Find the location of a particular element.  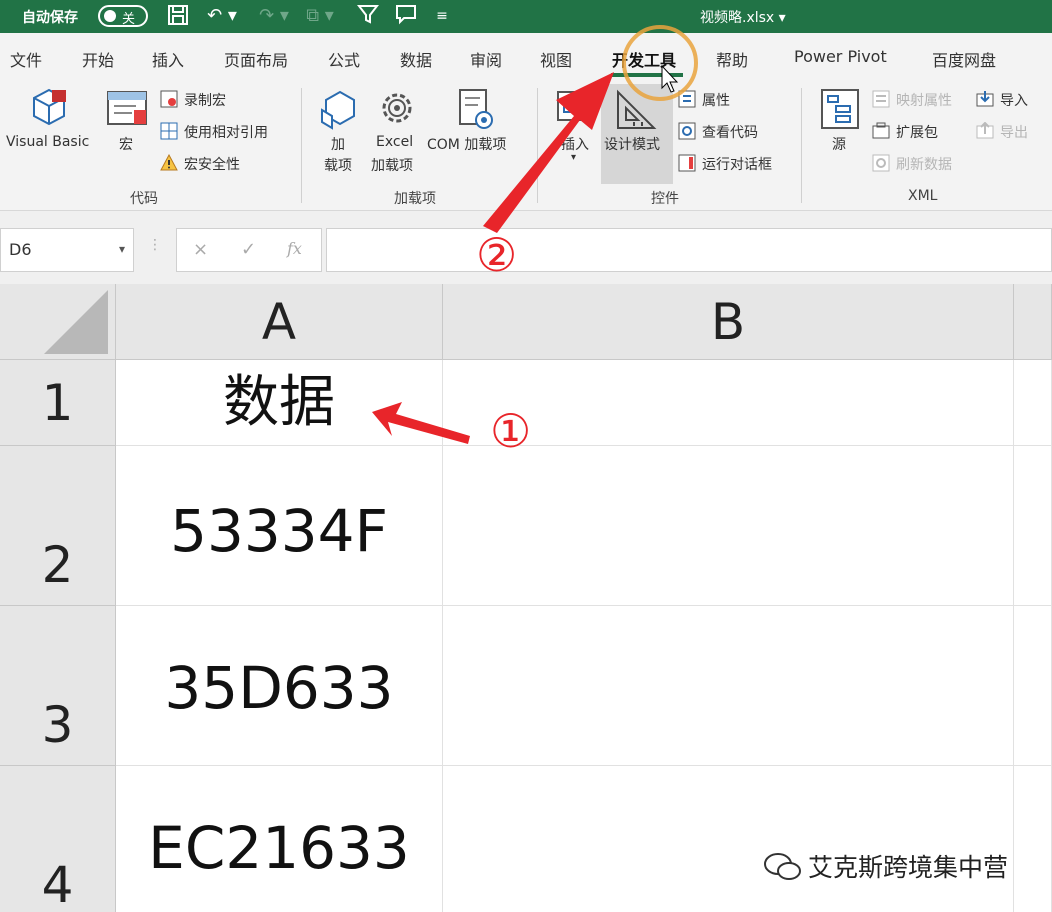

cell-c4 is located at coordinates (1033, 839).